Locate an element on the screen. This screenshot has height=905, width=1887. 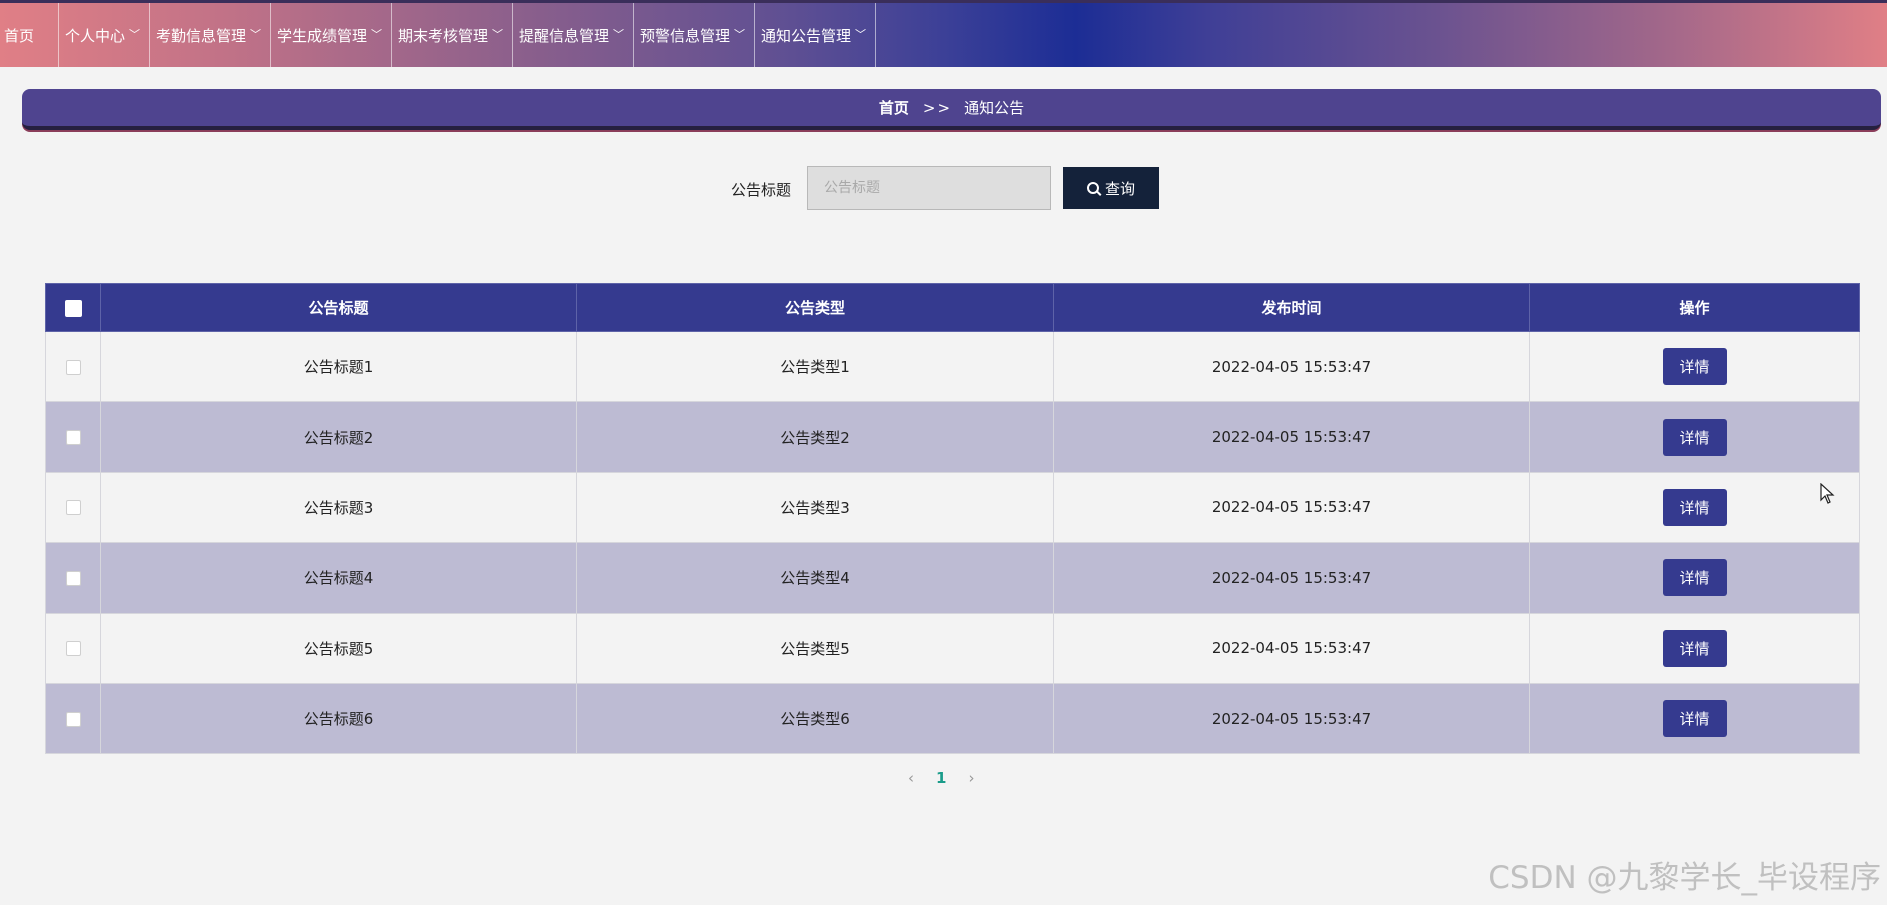
nav-item-label: 期末考核管理 is located at coordinates (443, 35).